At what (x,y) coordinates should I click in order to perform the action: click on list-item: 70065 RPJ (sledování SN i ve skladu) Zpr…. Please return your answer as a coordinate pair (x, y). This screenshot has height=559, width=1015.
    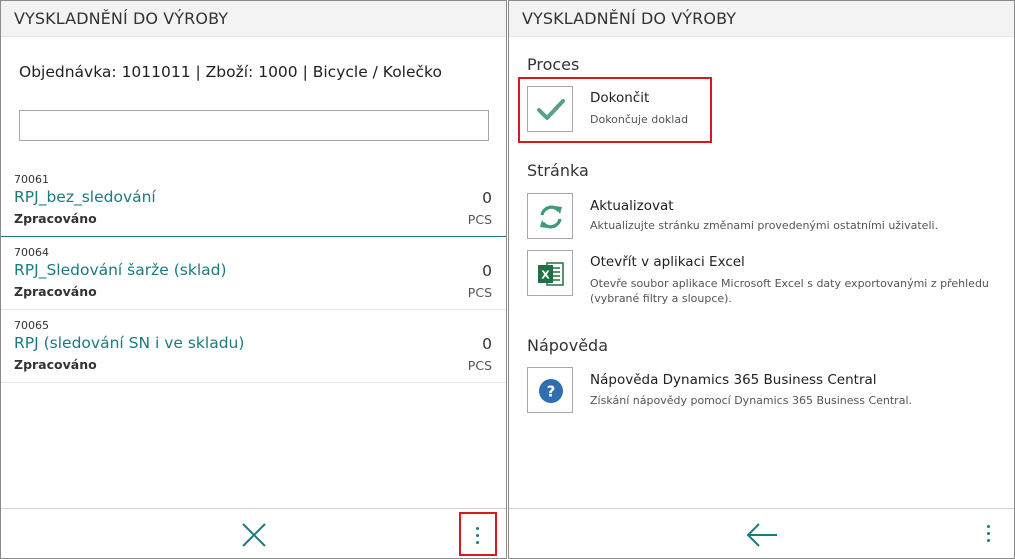
    Looking at the image, I should click on (253, 346).